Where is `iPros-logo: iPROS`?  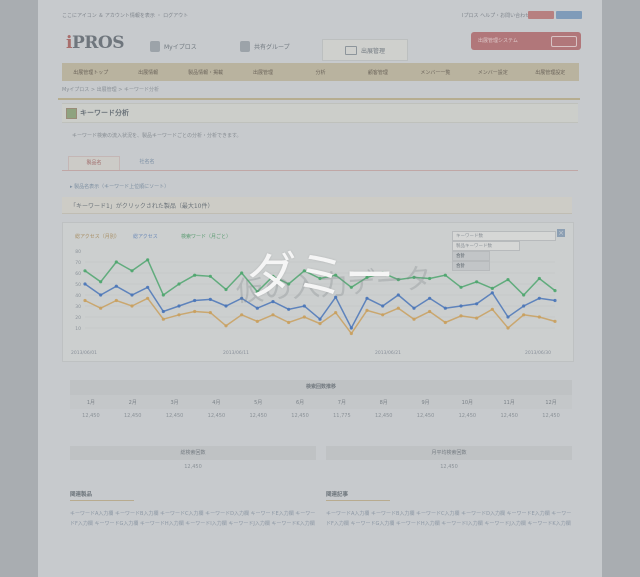
iPros-logo: iPROS is located at coordinates (95, 43).